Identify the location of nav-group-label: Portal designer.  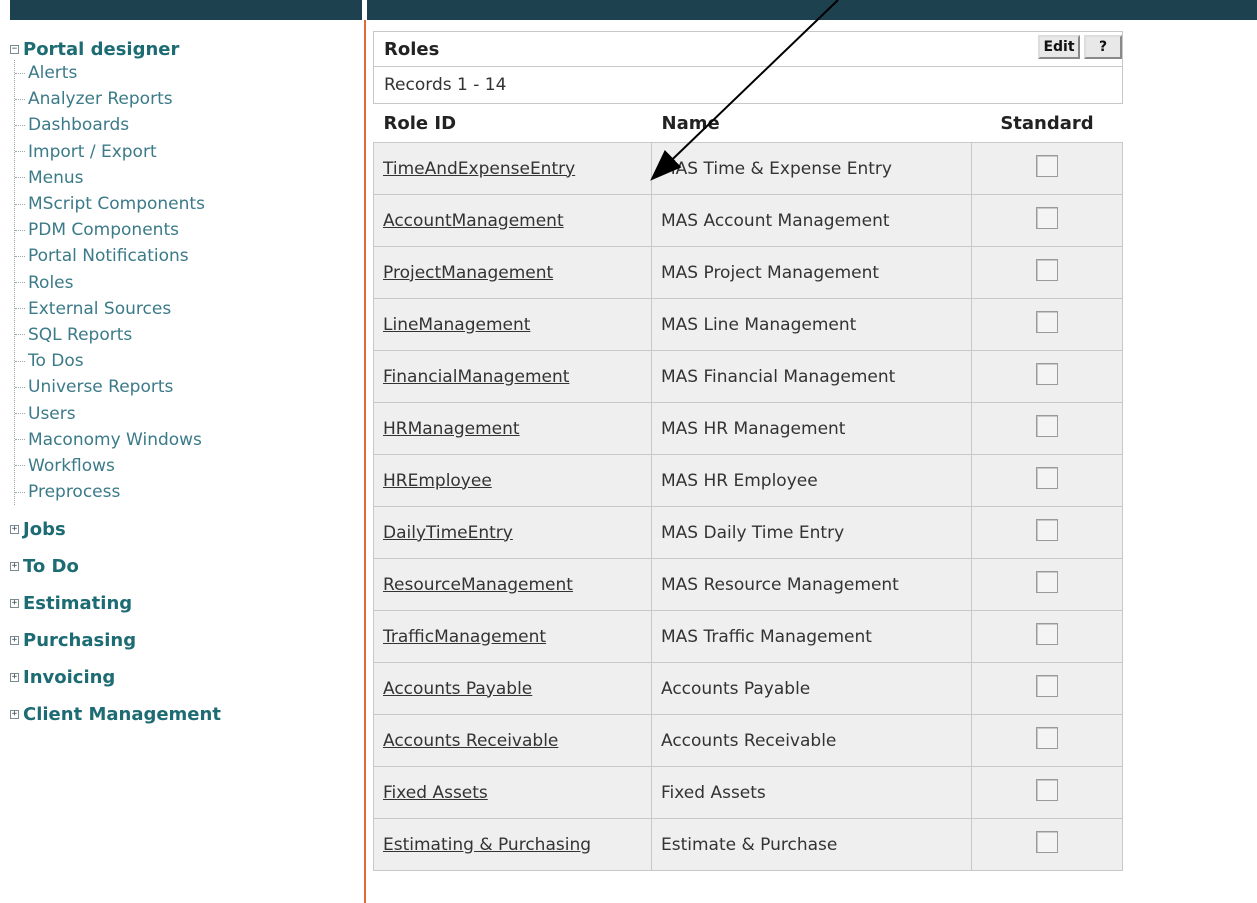
(101, 49).